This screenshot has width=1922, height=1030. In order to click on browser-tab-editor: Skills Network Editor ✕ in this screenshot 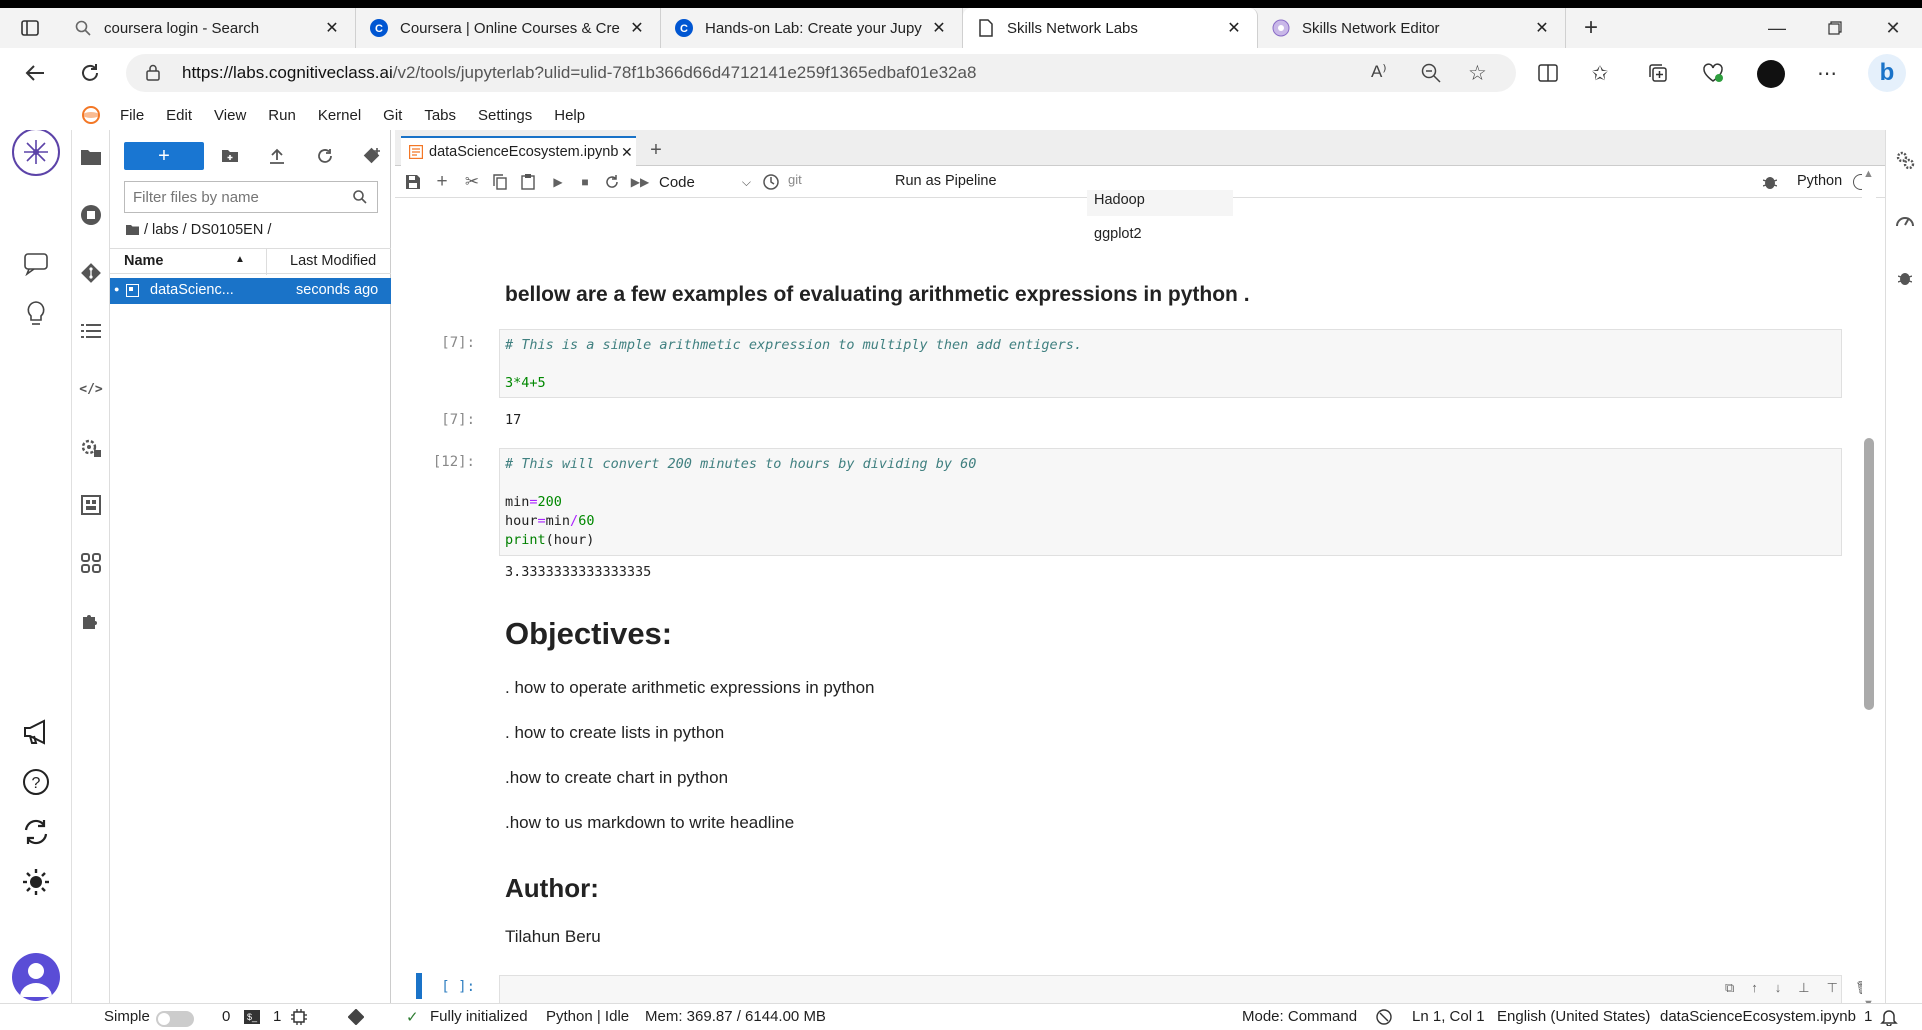, I will do `click(1412, 28)`.